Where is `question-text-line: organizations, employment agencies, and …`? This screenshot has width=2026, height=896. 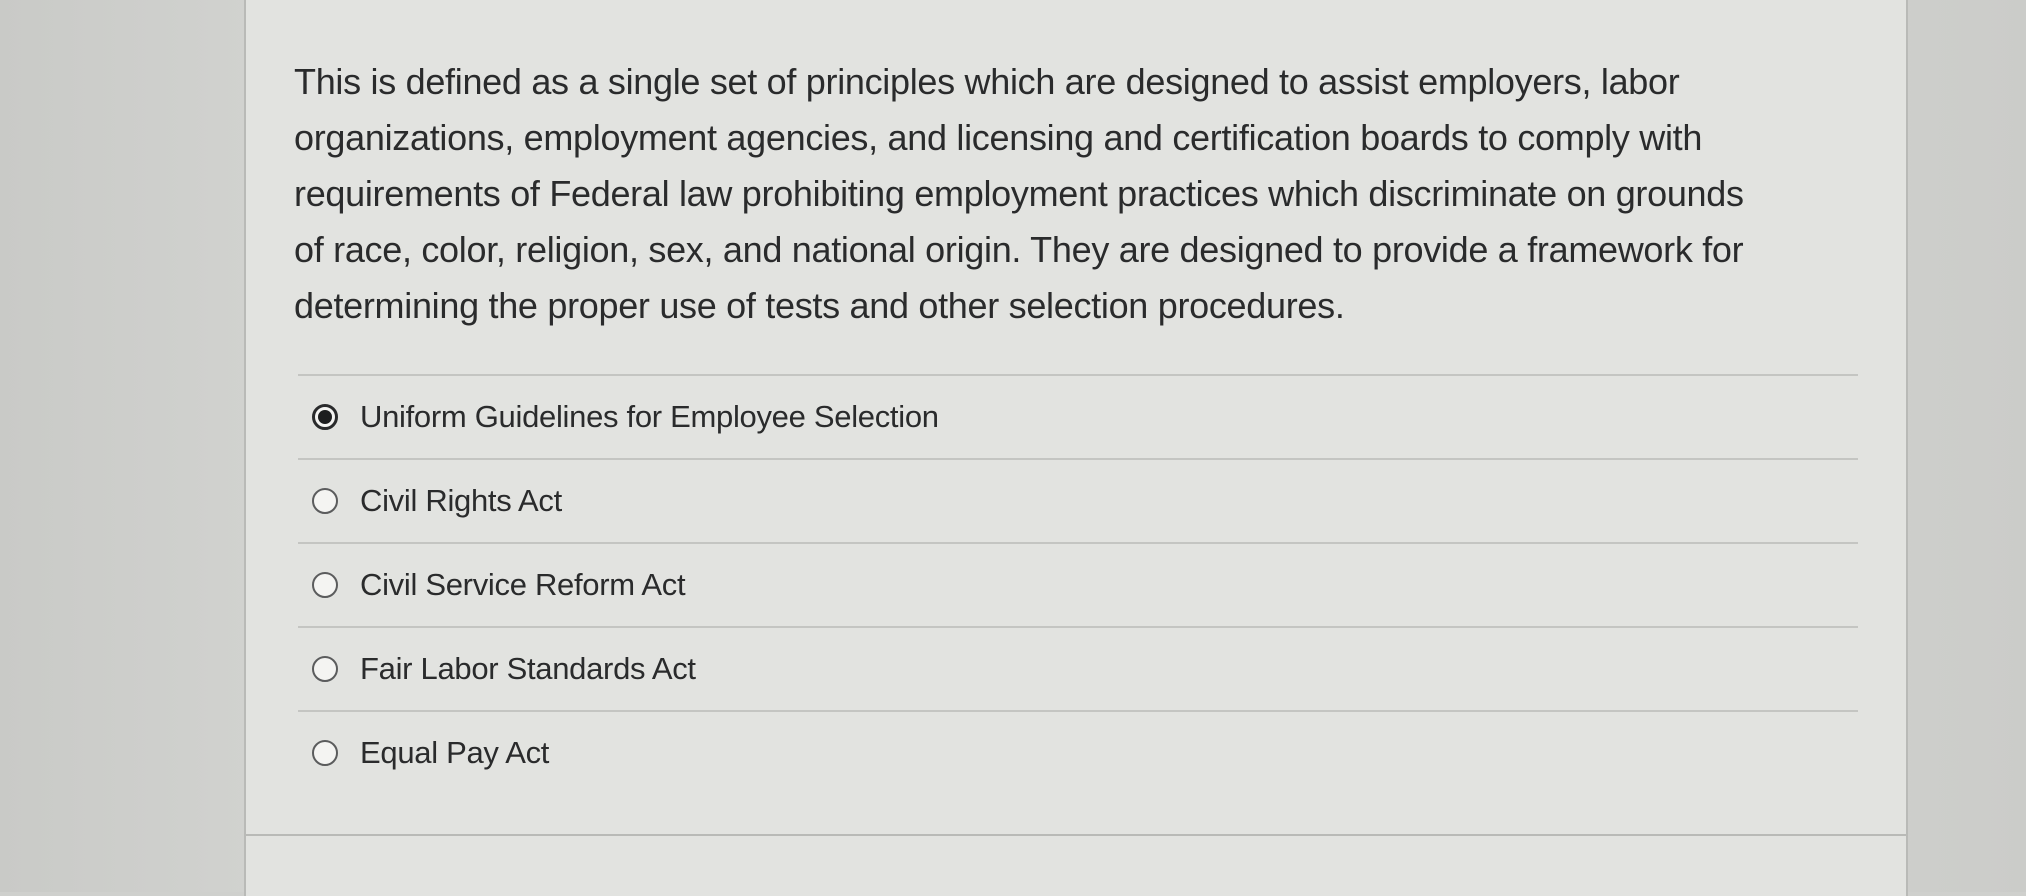 question-text-line: organizations, employment agencies, and … is located at coordinates (998, 137).